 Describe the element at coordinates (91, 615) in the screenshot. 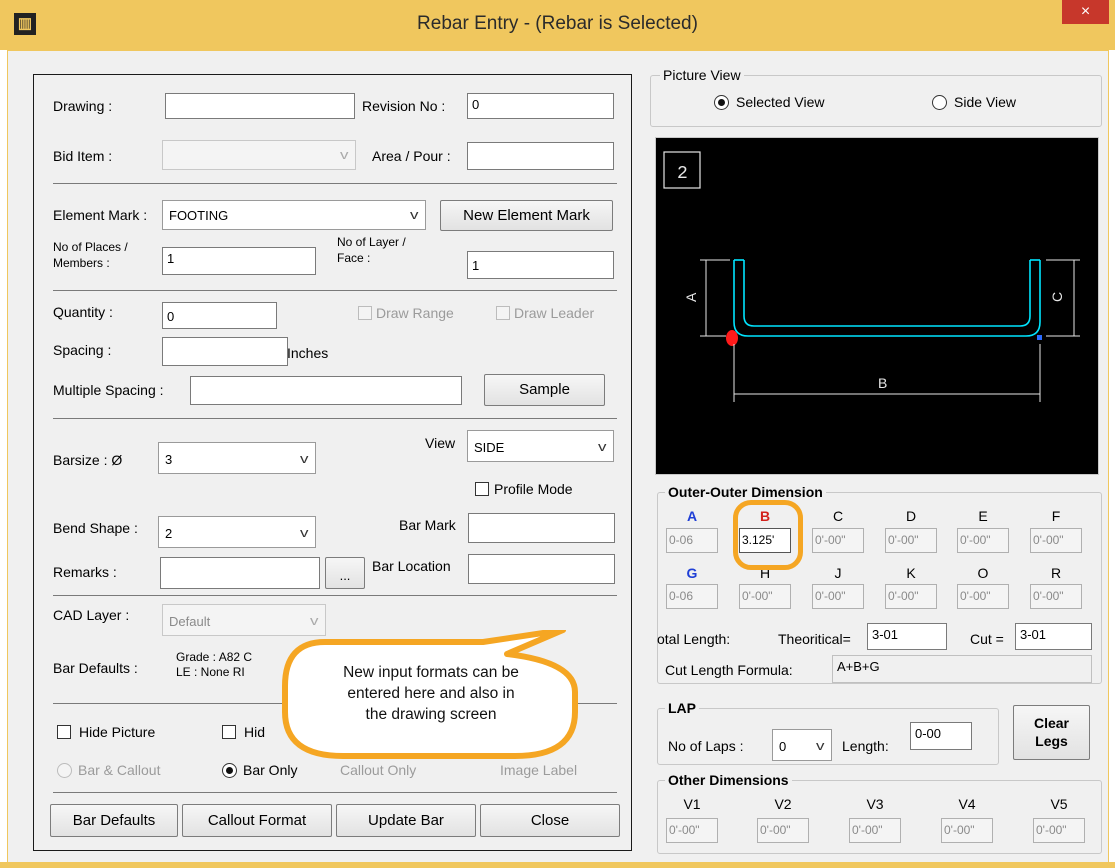

I see `cad-layer-label: CAD Layer :` at that location.